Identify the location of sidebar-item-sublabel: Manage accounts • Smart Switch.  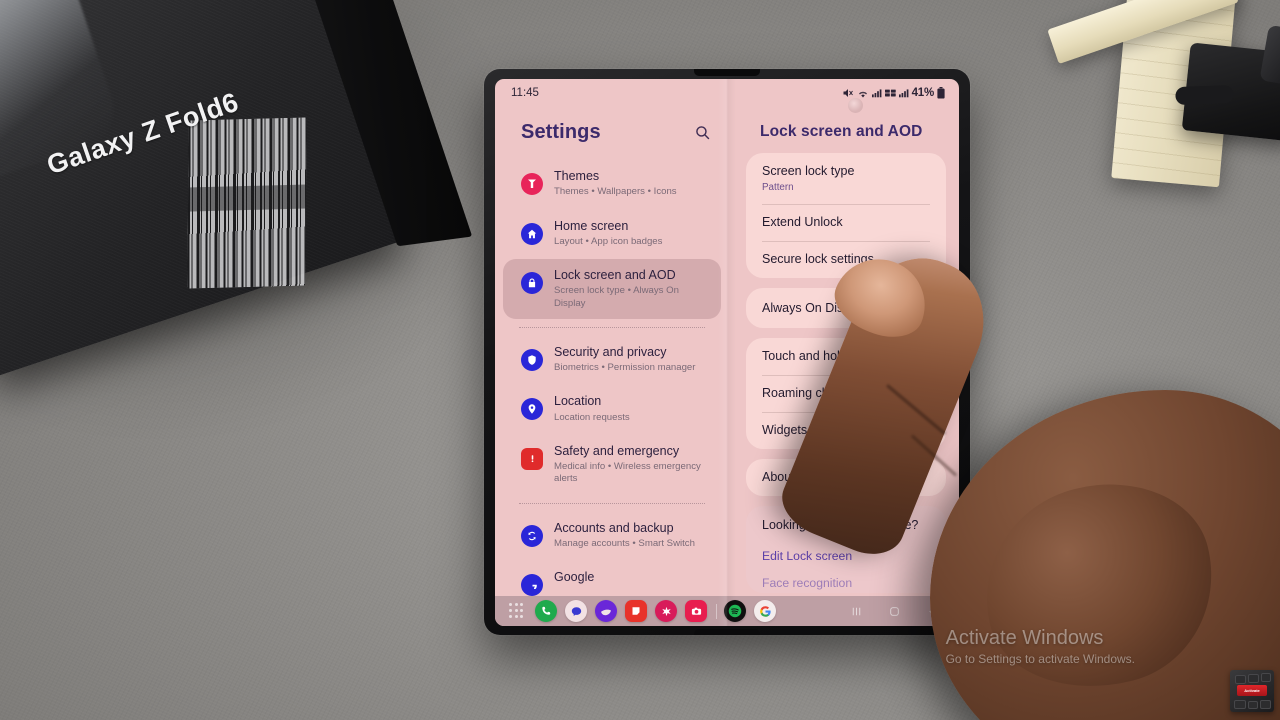
(624, 543).